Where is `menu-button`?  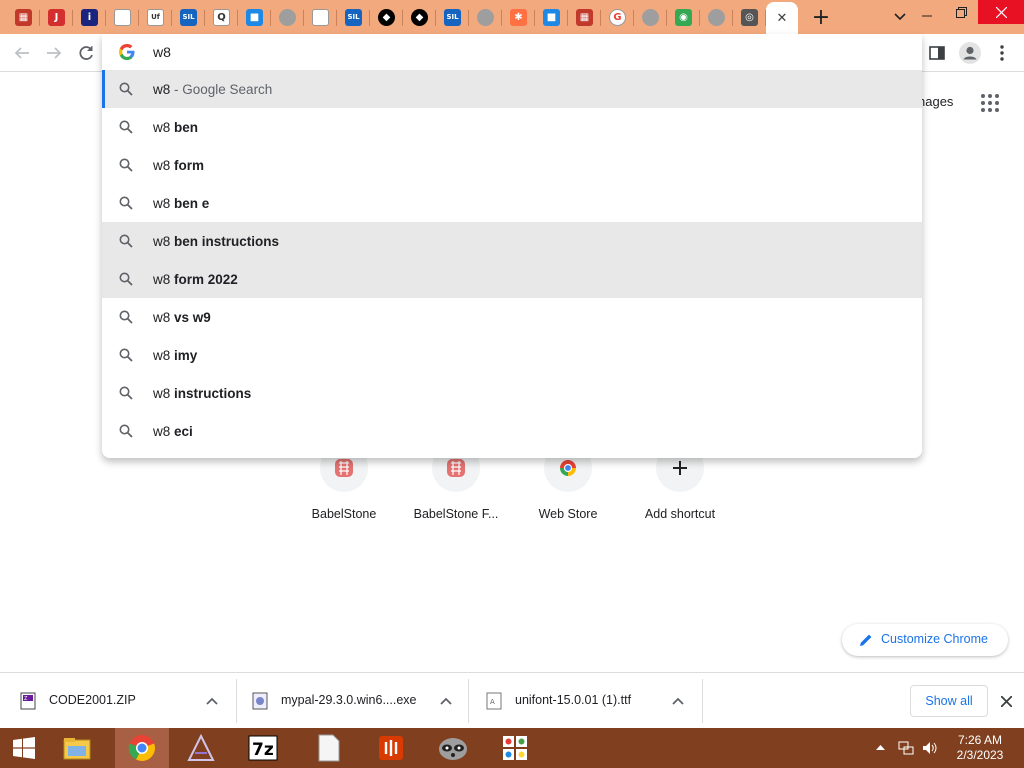 menu-button is located at coordinates (1002, 53).